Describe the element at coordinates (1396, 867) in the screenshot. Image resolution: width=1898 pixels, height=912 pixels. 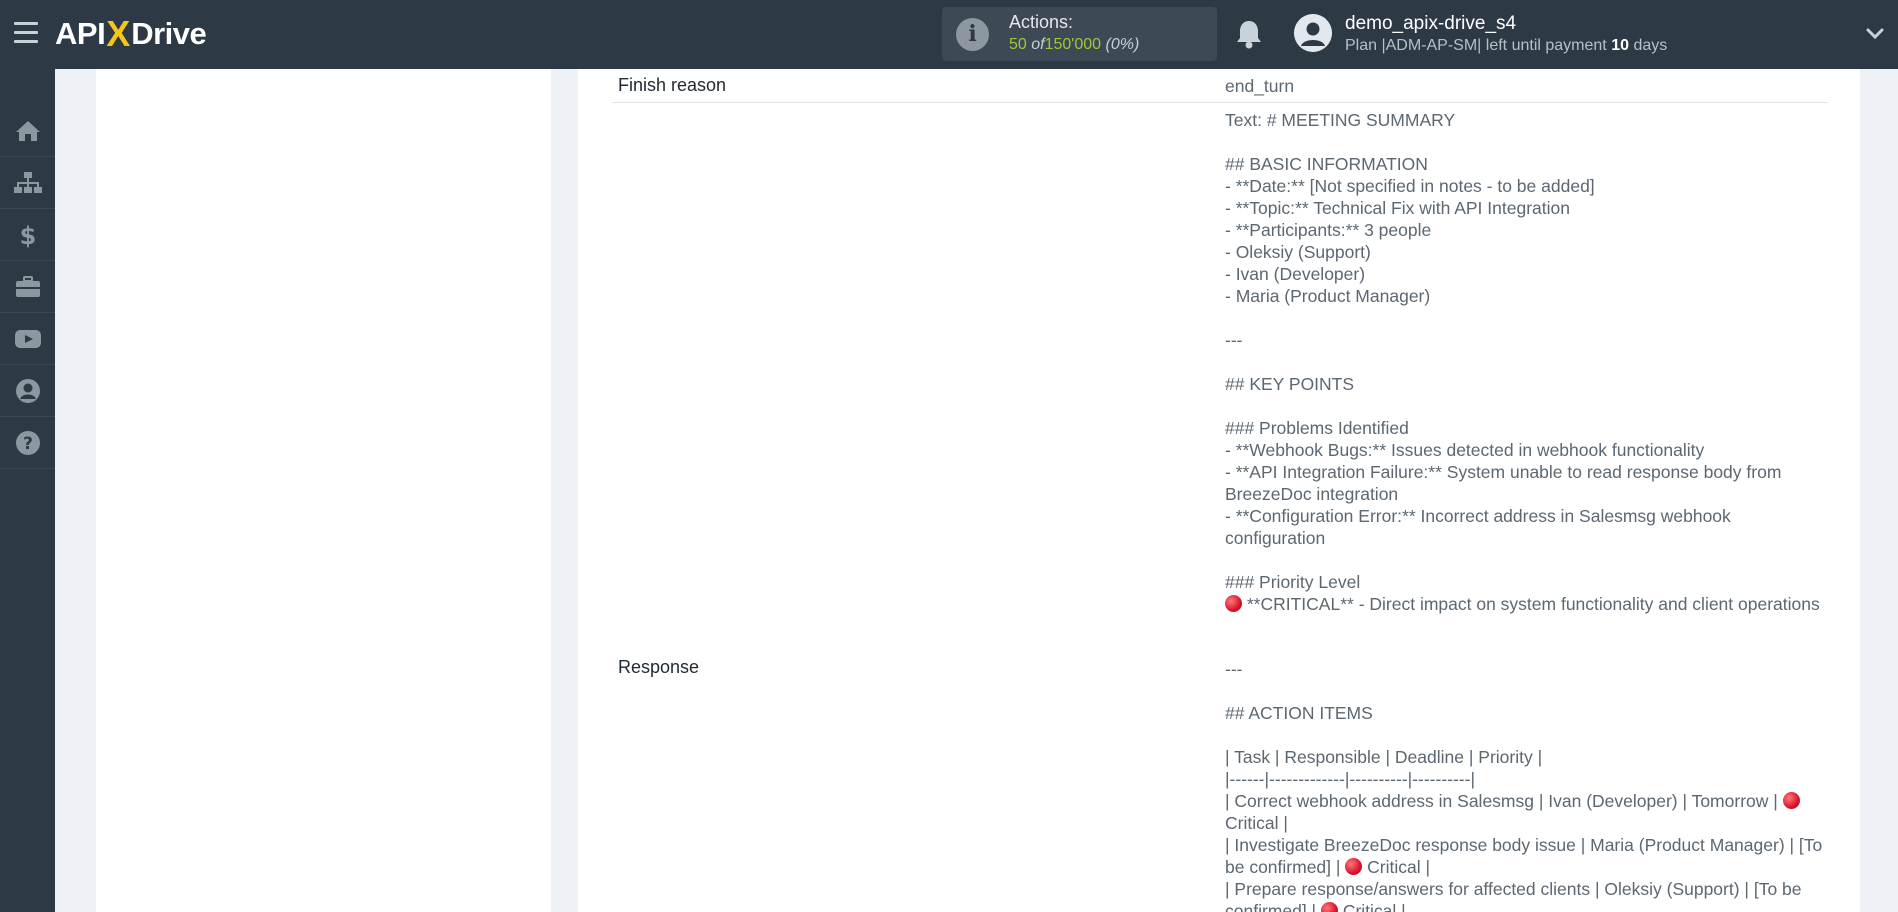
I see `response-line2-end: Critical |` at that location.